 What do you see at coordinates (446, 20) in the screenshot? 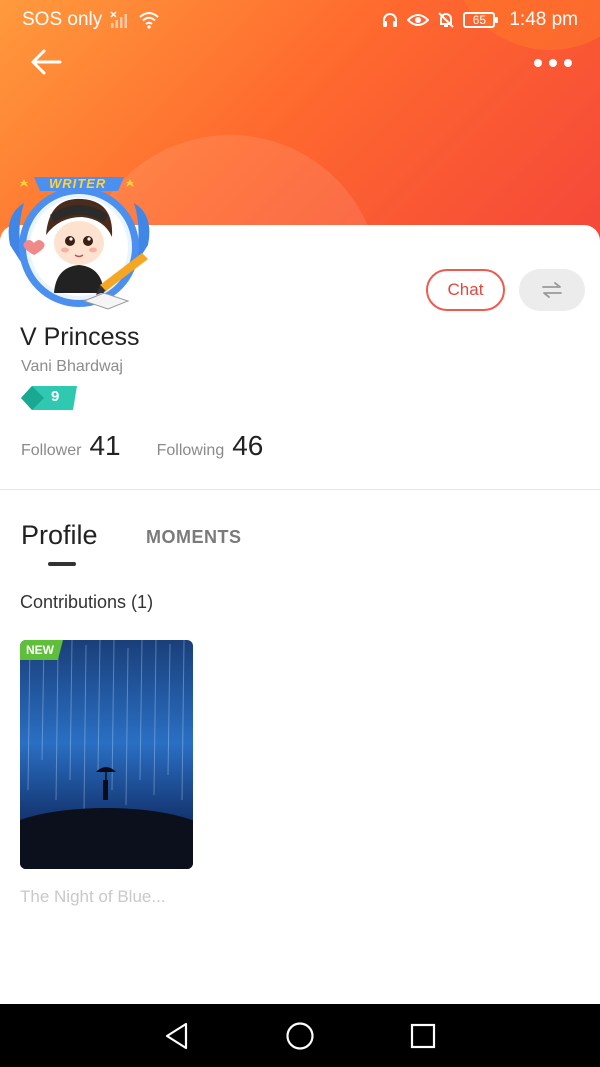
I see `bell-muted-icon` at bounding box center [446, 20].